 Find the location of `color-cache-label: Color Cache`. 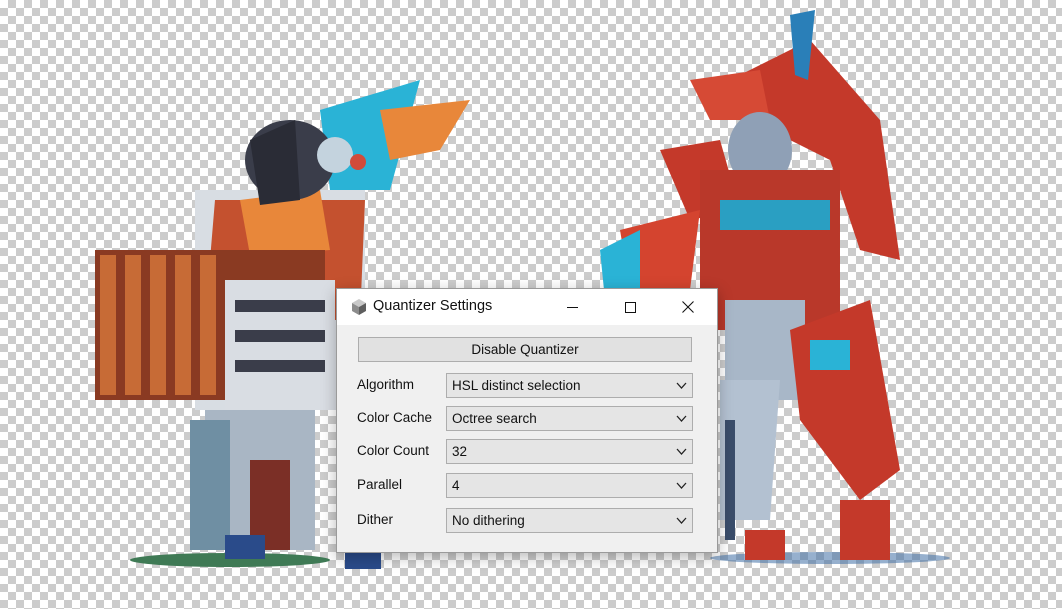

color-cache-label: Color Cache is located at coordinates (395, 417).